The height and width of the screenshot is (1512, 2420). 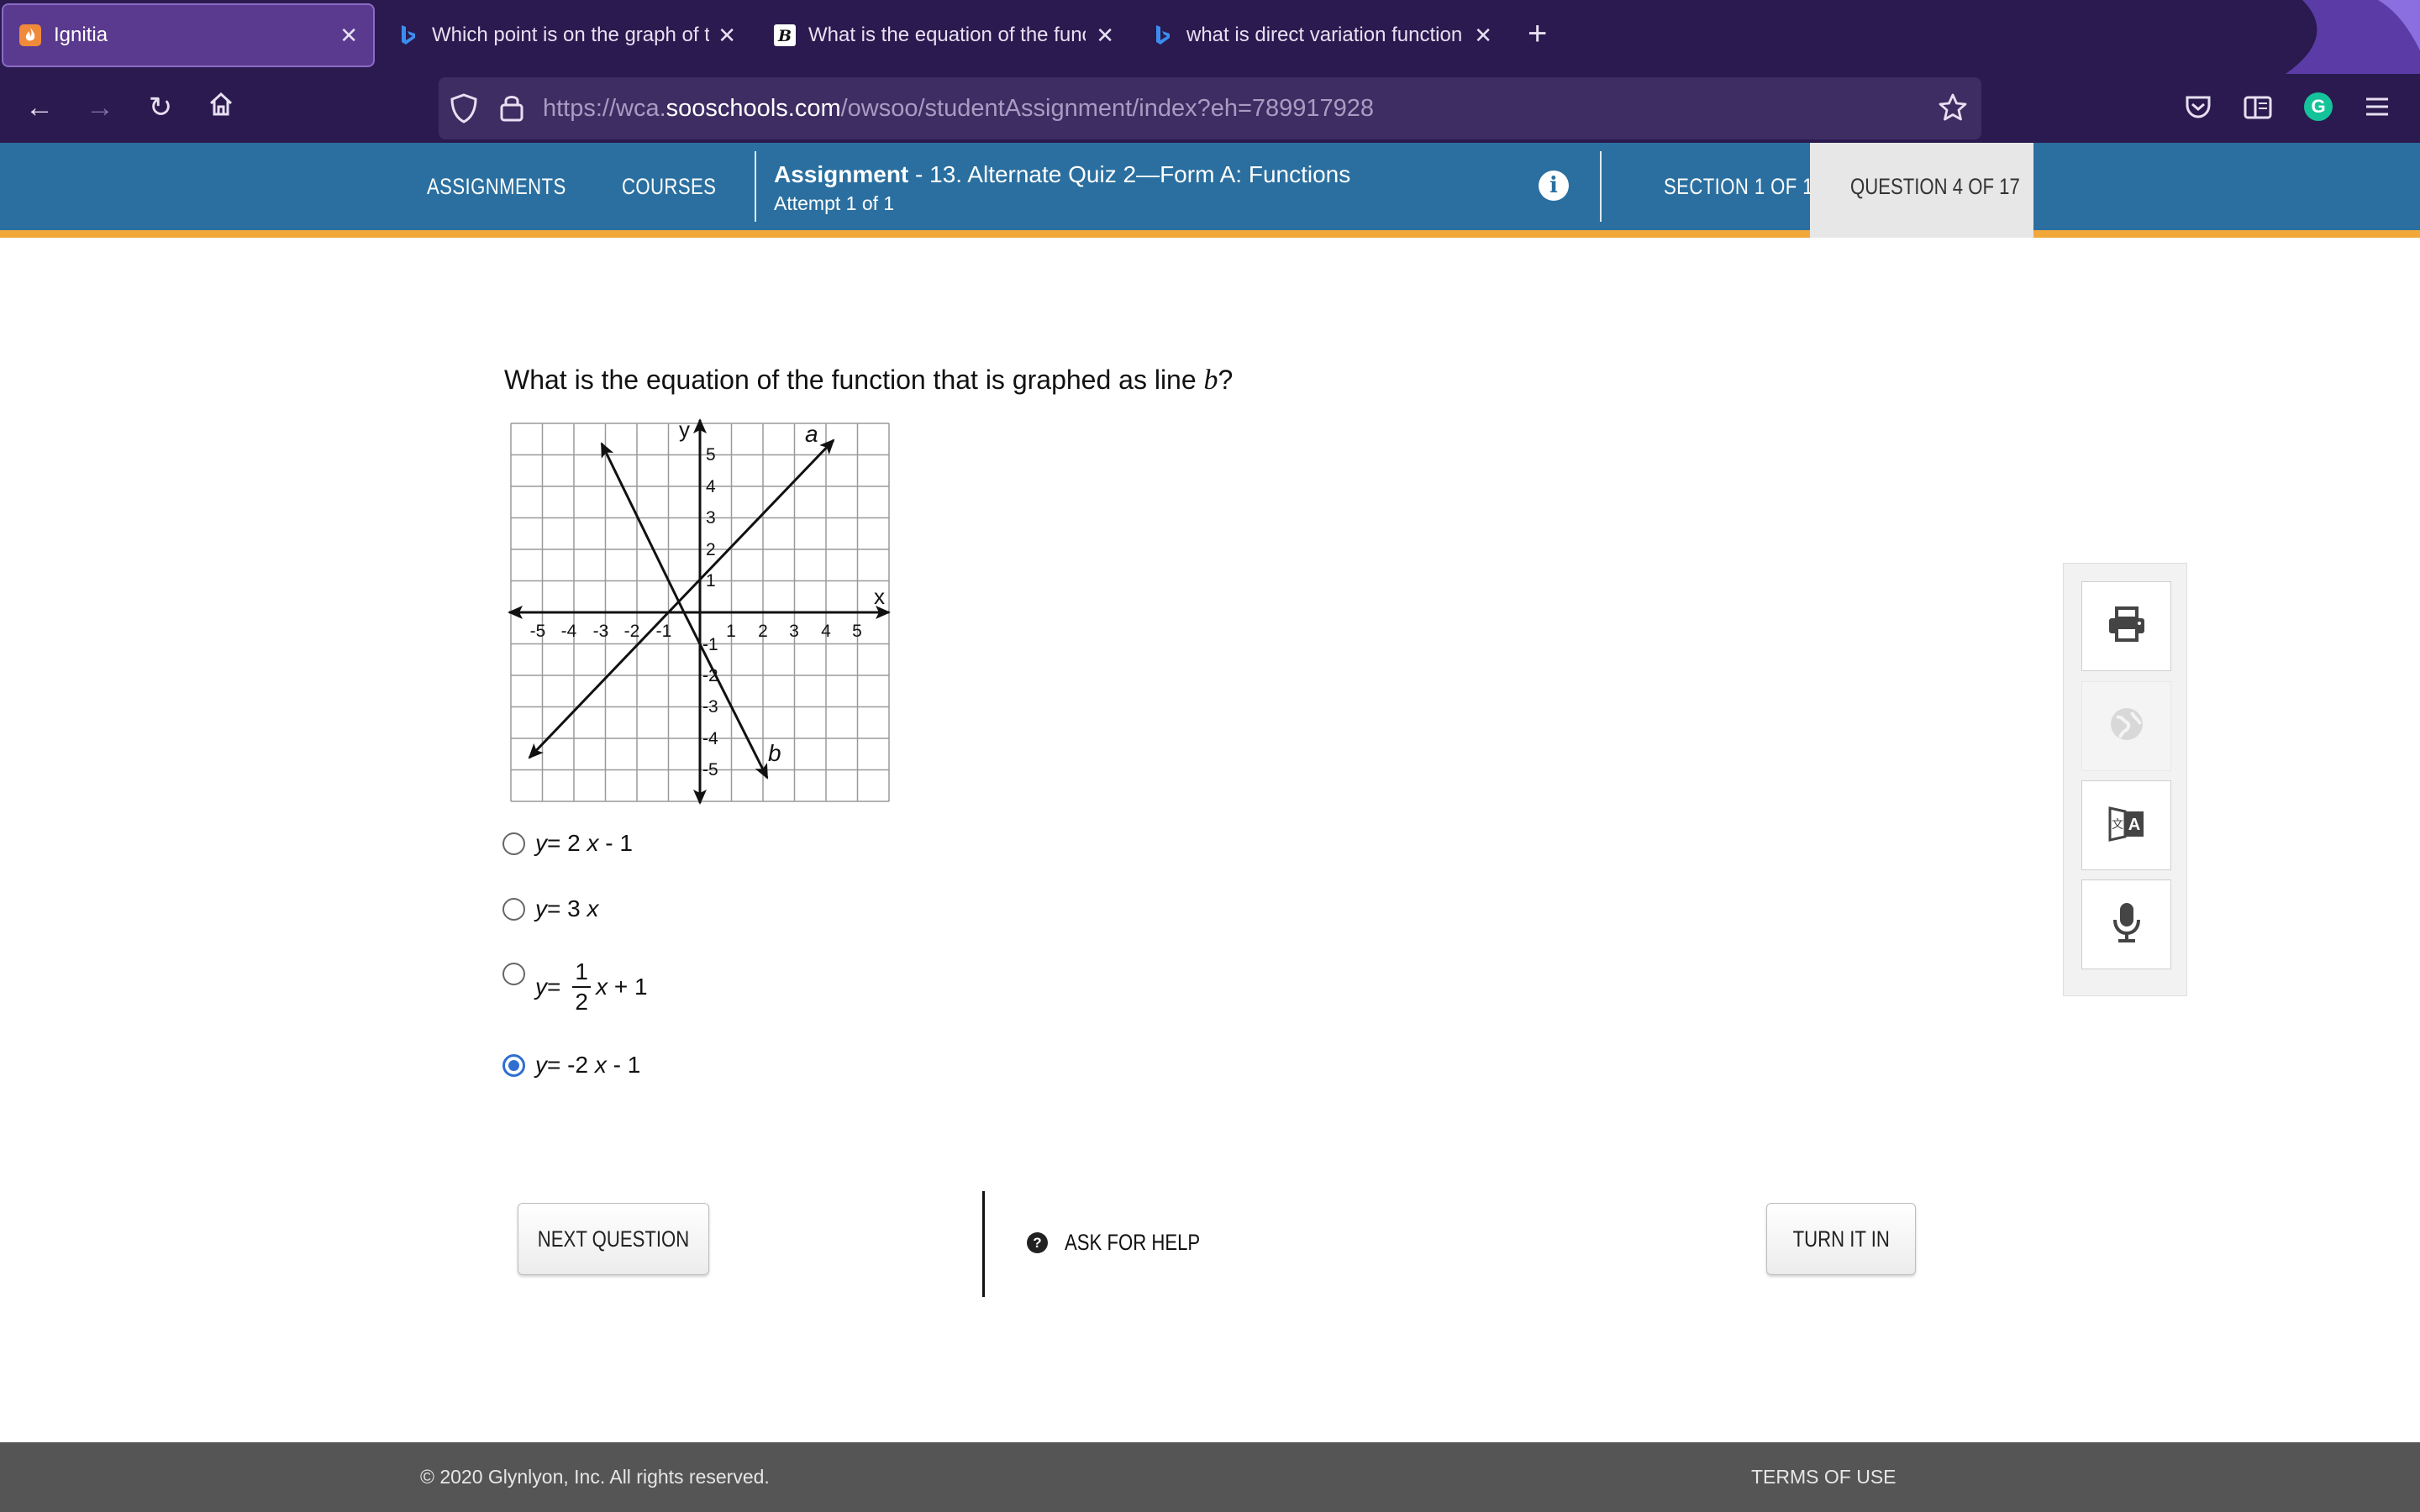 I want to click on printer-icon, so click(x=2127, y=626).